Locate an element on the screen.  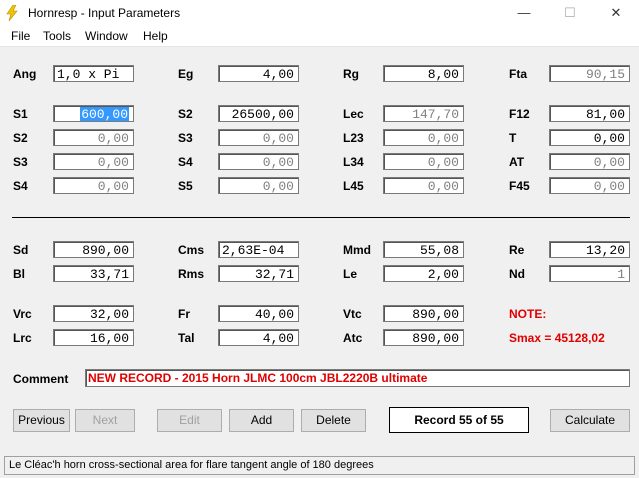
fta-field: 90,15 is located at coordinates (589, 73).